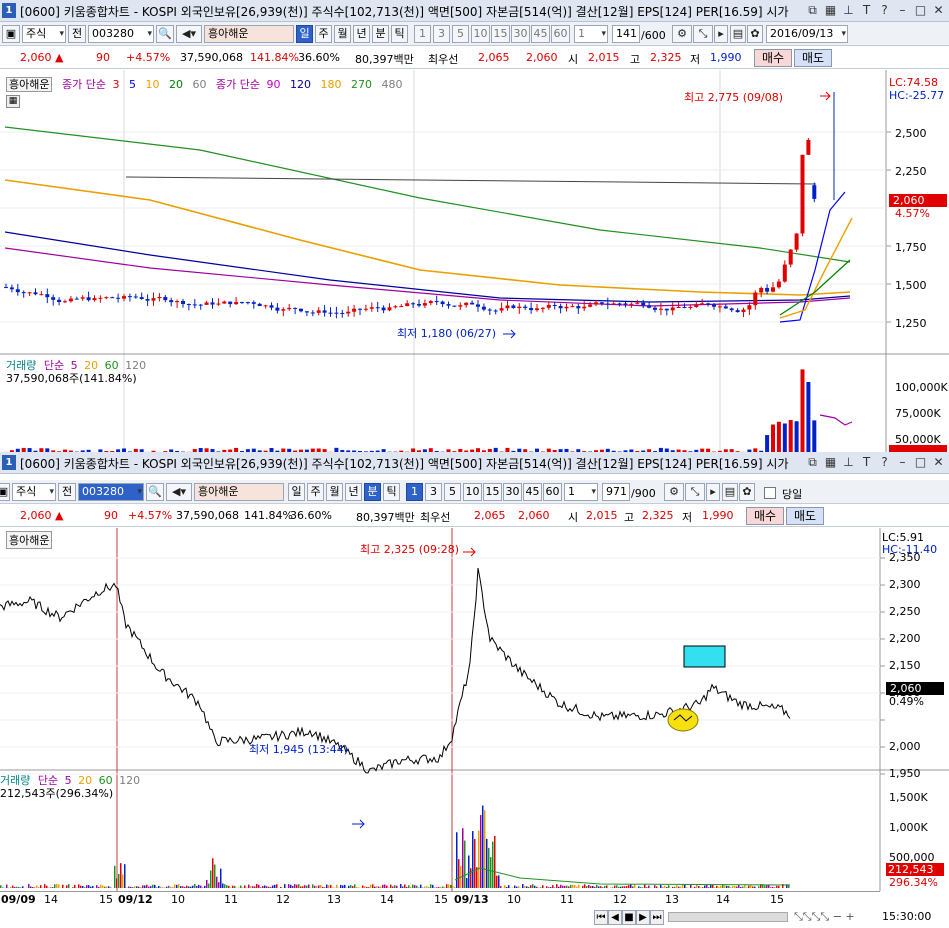  What do you see at coordinates (728, 917) in the screenshot?
I see `scrollbar-track` at bounding box center [728, 917].